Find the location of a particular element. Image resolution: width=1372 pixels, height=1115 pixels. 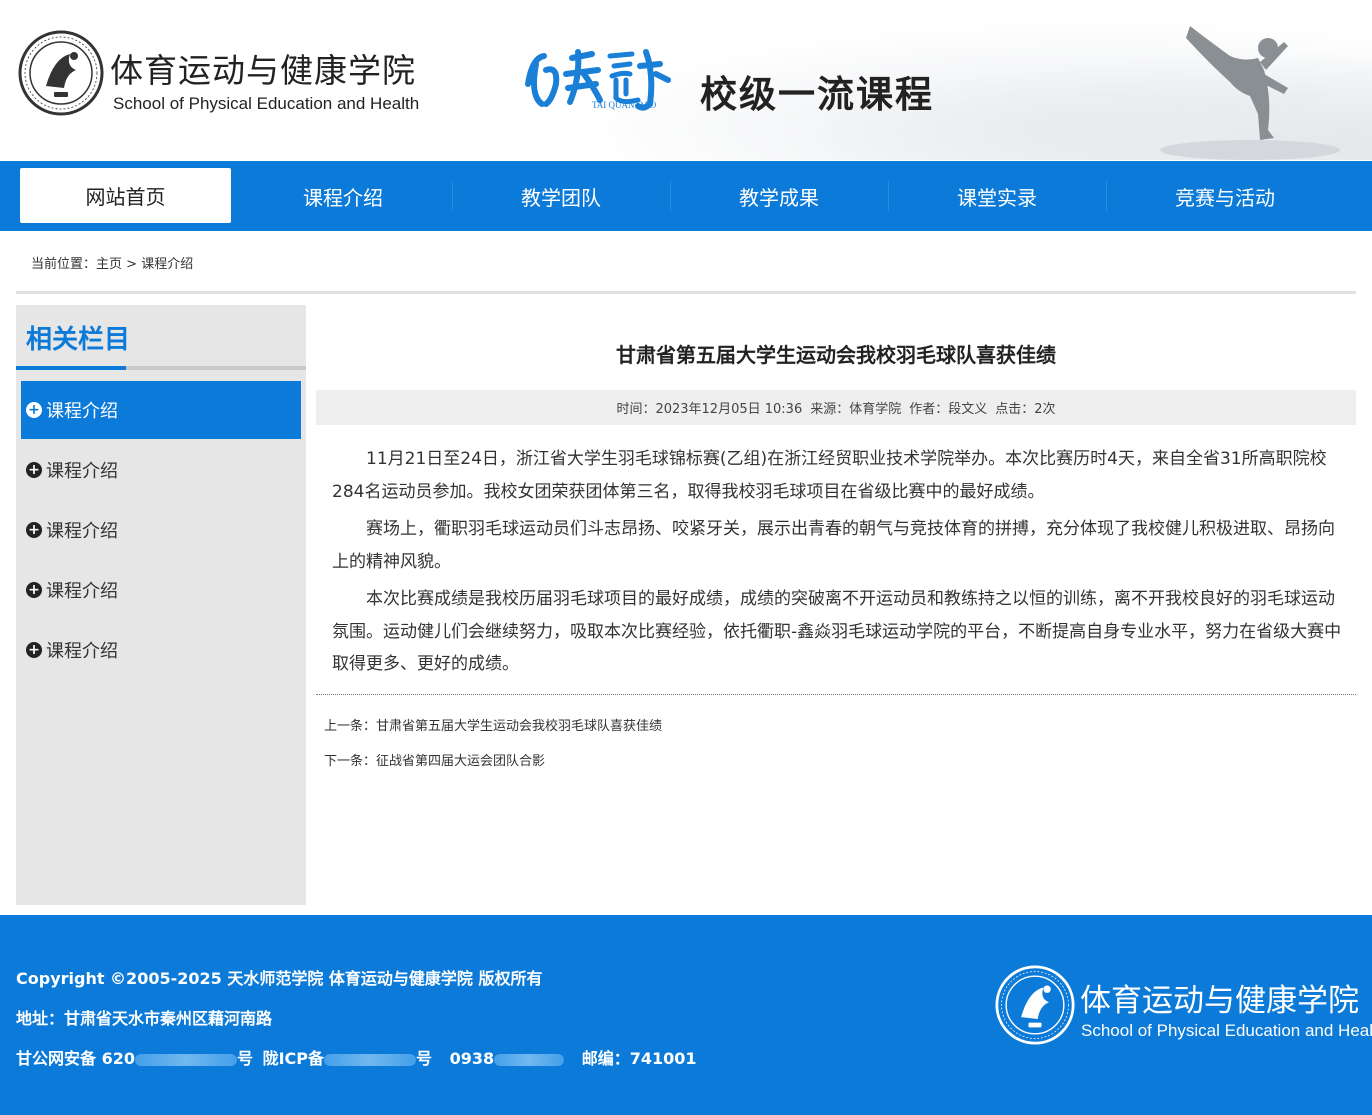

sidebar-title-underline is located at coordinates (161, 368).